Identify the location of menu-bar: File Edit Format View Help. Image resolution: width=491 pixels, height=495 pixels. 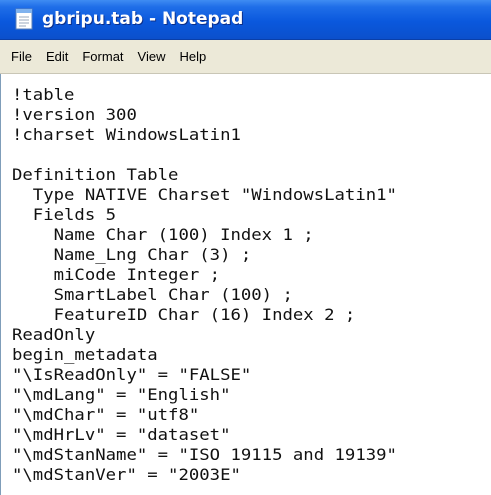
(245, 57).